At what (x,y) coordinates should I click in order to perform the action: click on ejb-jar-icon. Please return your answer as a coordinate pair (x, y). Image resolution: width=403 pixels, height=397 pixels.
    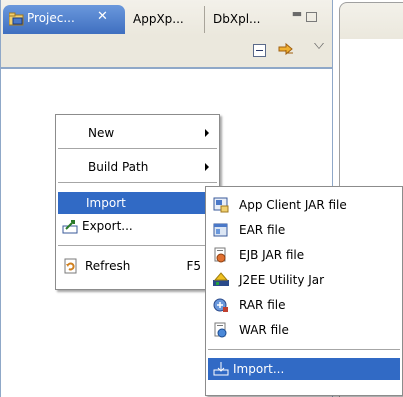
    Looking at the image, I should click on (220, 255).